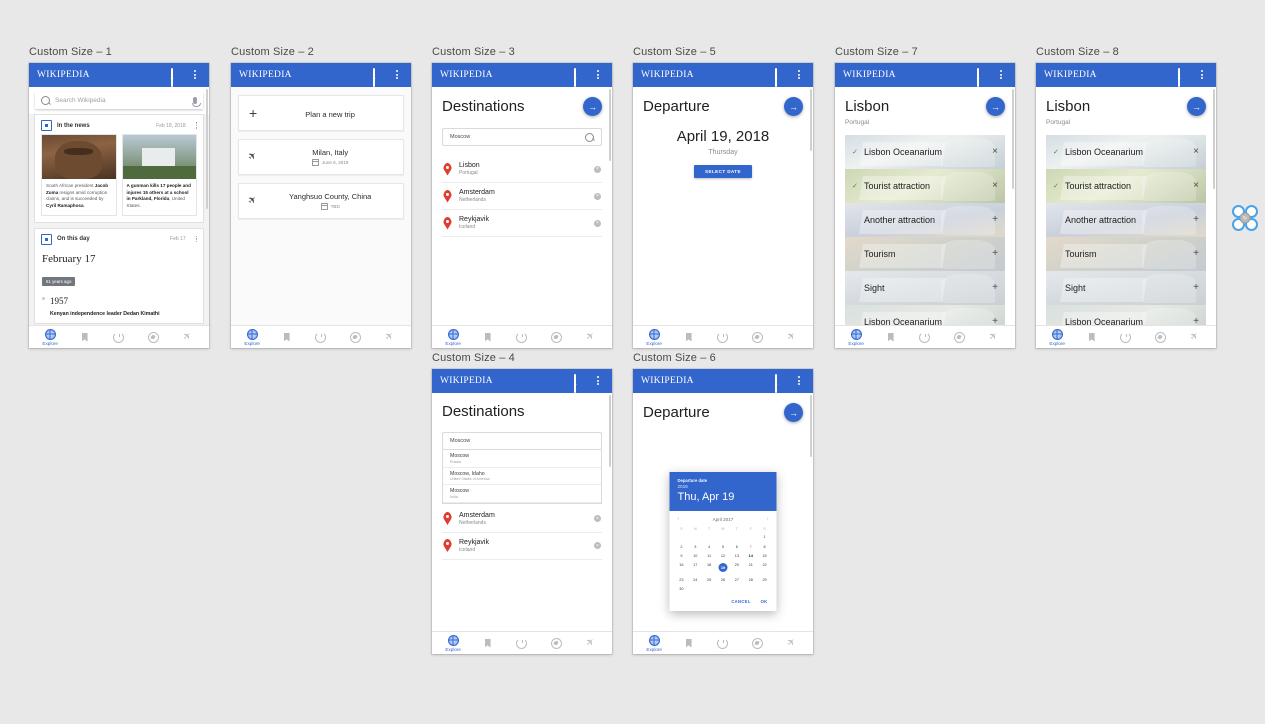 This screenshot has height=724, width=1265. Describe the element at coordinates (321, 113) in the screenshot. I see `plan-new-trip-button: + Plan a new trip` at that location.